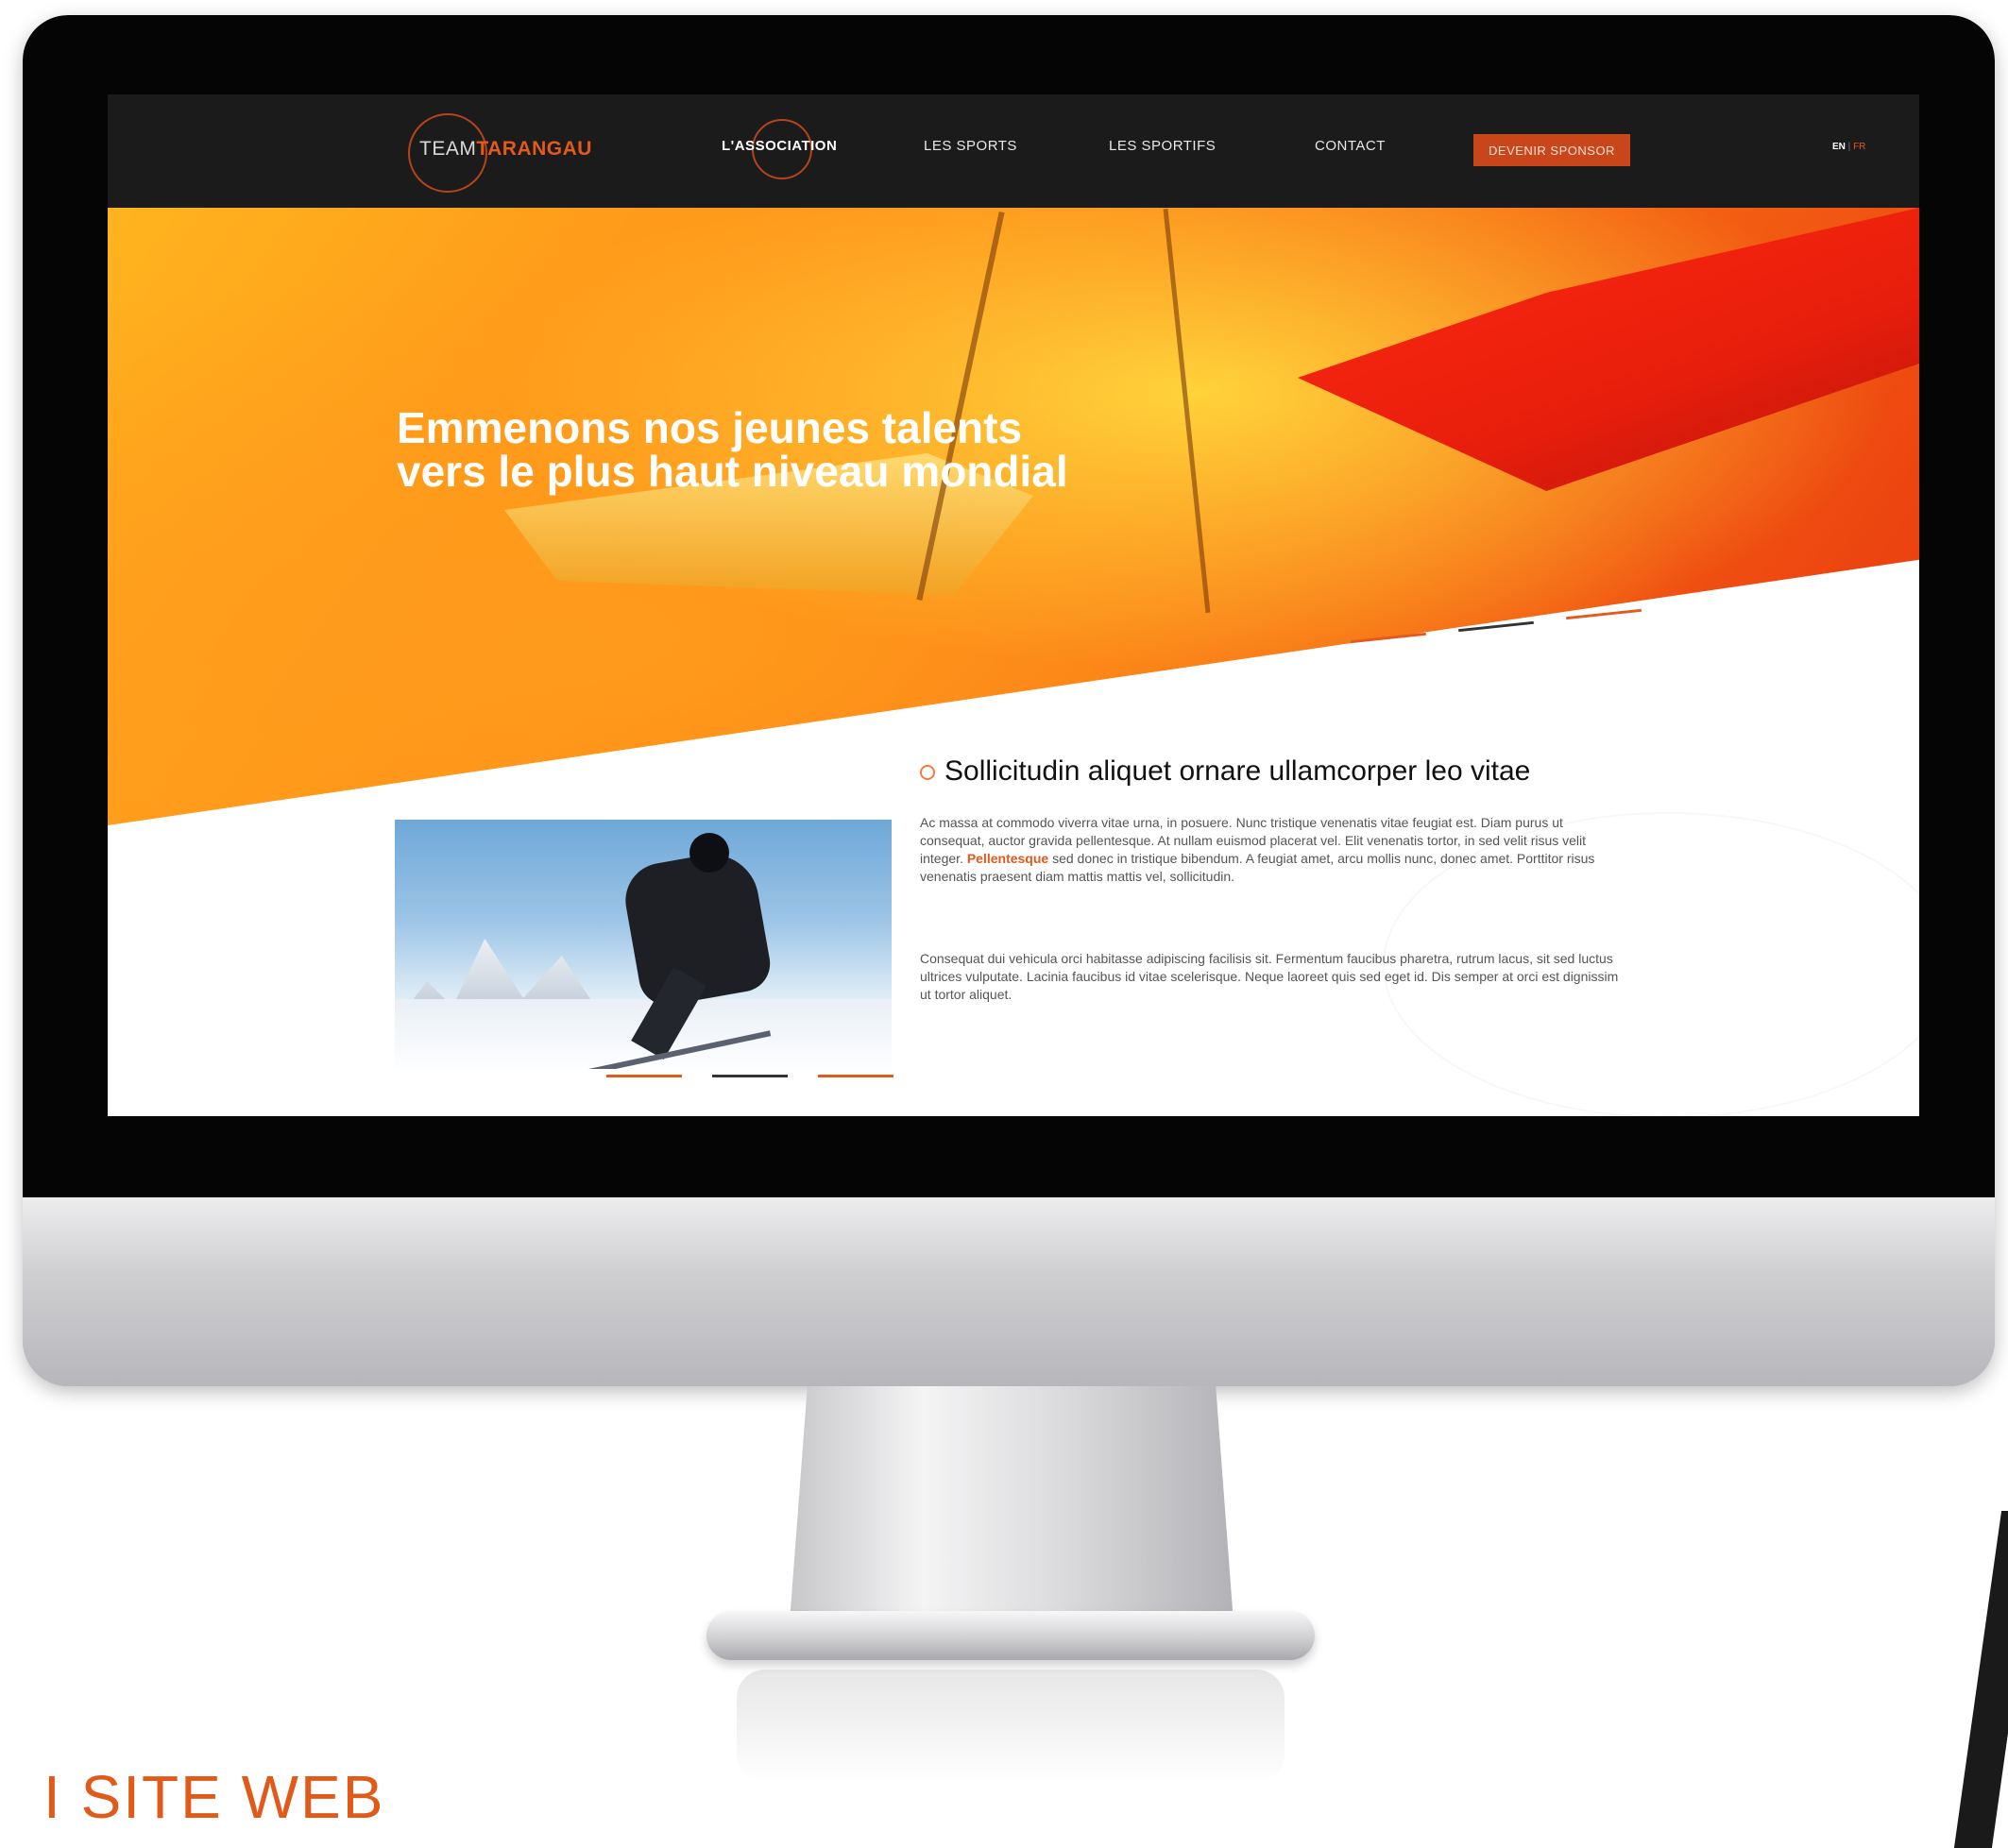 This screenshot has width=2008, height=1848. What do you see at coordinates (1350, 146) in the screenshot?
I see `nav-item-contact: CONTACT` at bounding box center [1350, 146].